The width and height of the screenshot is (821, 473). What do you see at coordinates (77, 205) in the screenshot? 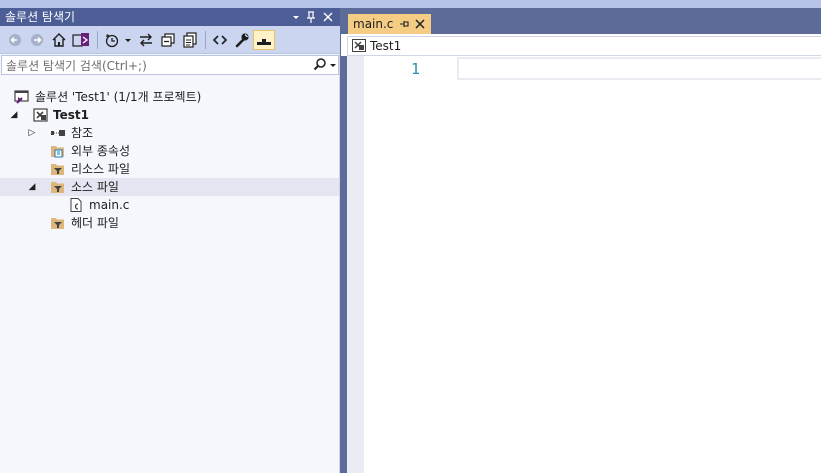
I see `c-file-icon` at bounding box center [77, 205].